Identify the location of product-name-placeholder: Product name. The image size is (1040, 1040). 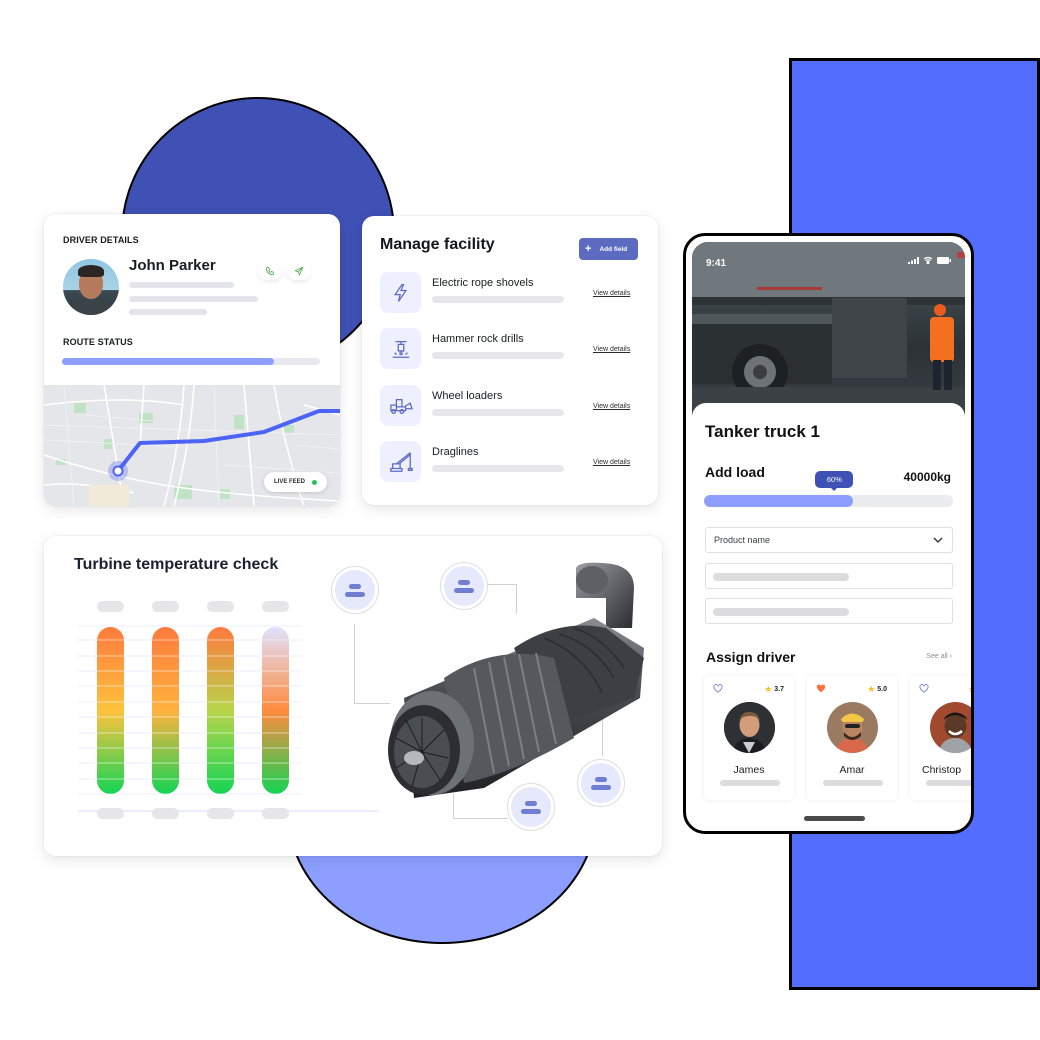
(742, 540).